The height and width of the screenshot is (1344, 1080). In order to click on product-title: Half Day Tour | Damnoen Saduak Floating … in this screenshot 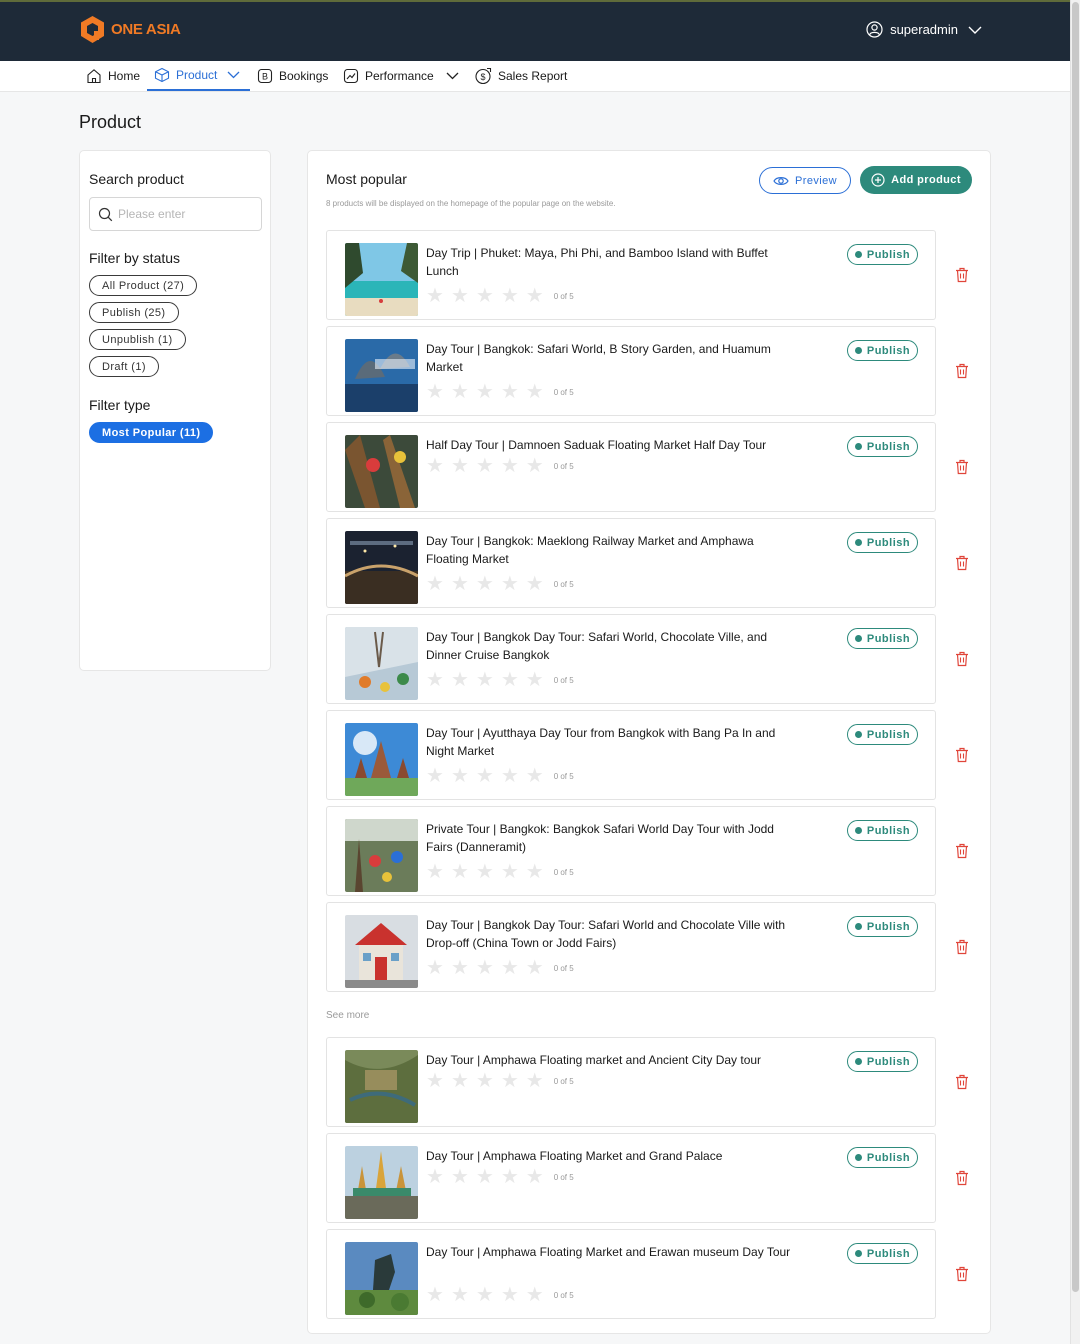, I will do `click(611, 445)`.